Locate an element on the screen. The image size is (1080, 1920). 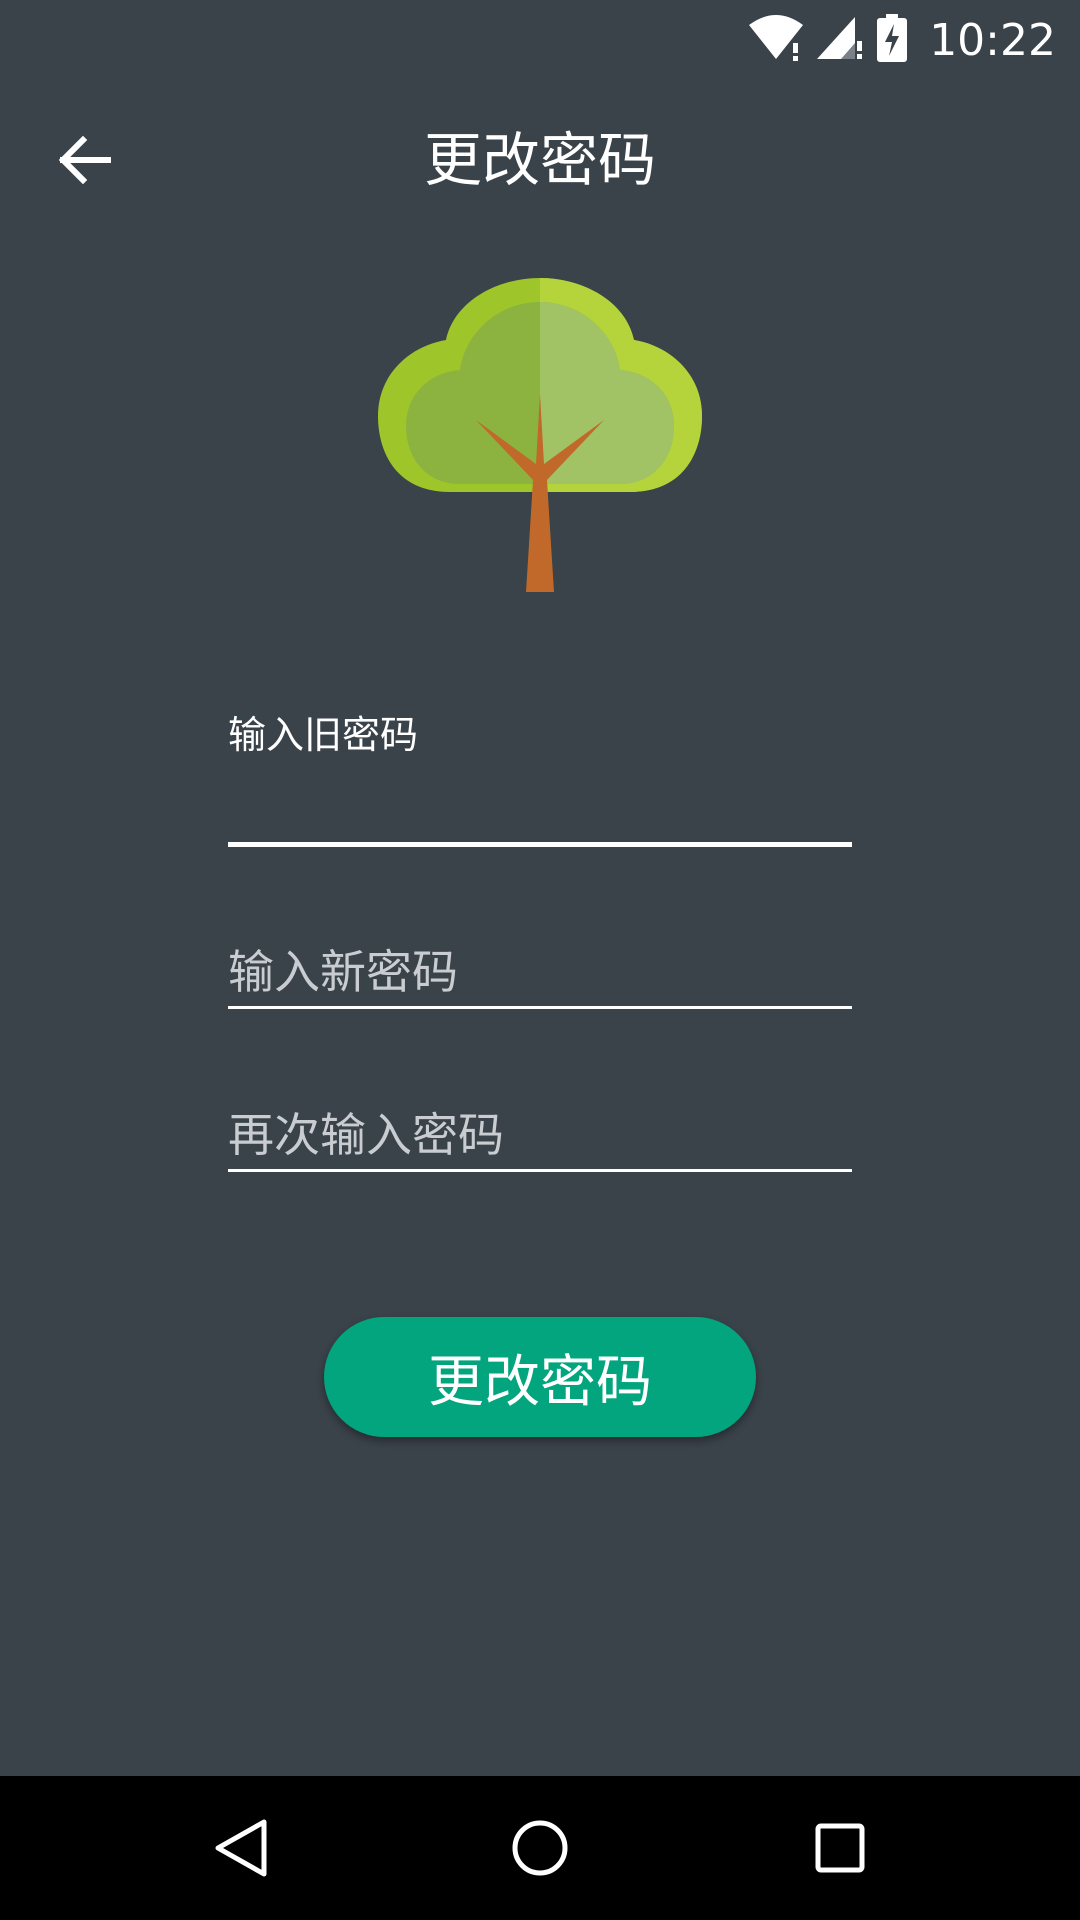
old-password-underline is located at coordinates (540, 844).